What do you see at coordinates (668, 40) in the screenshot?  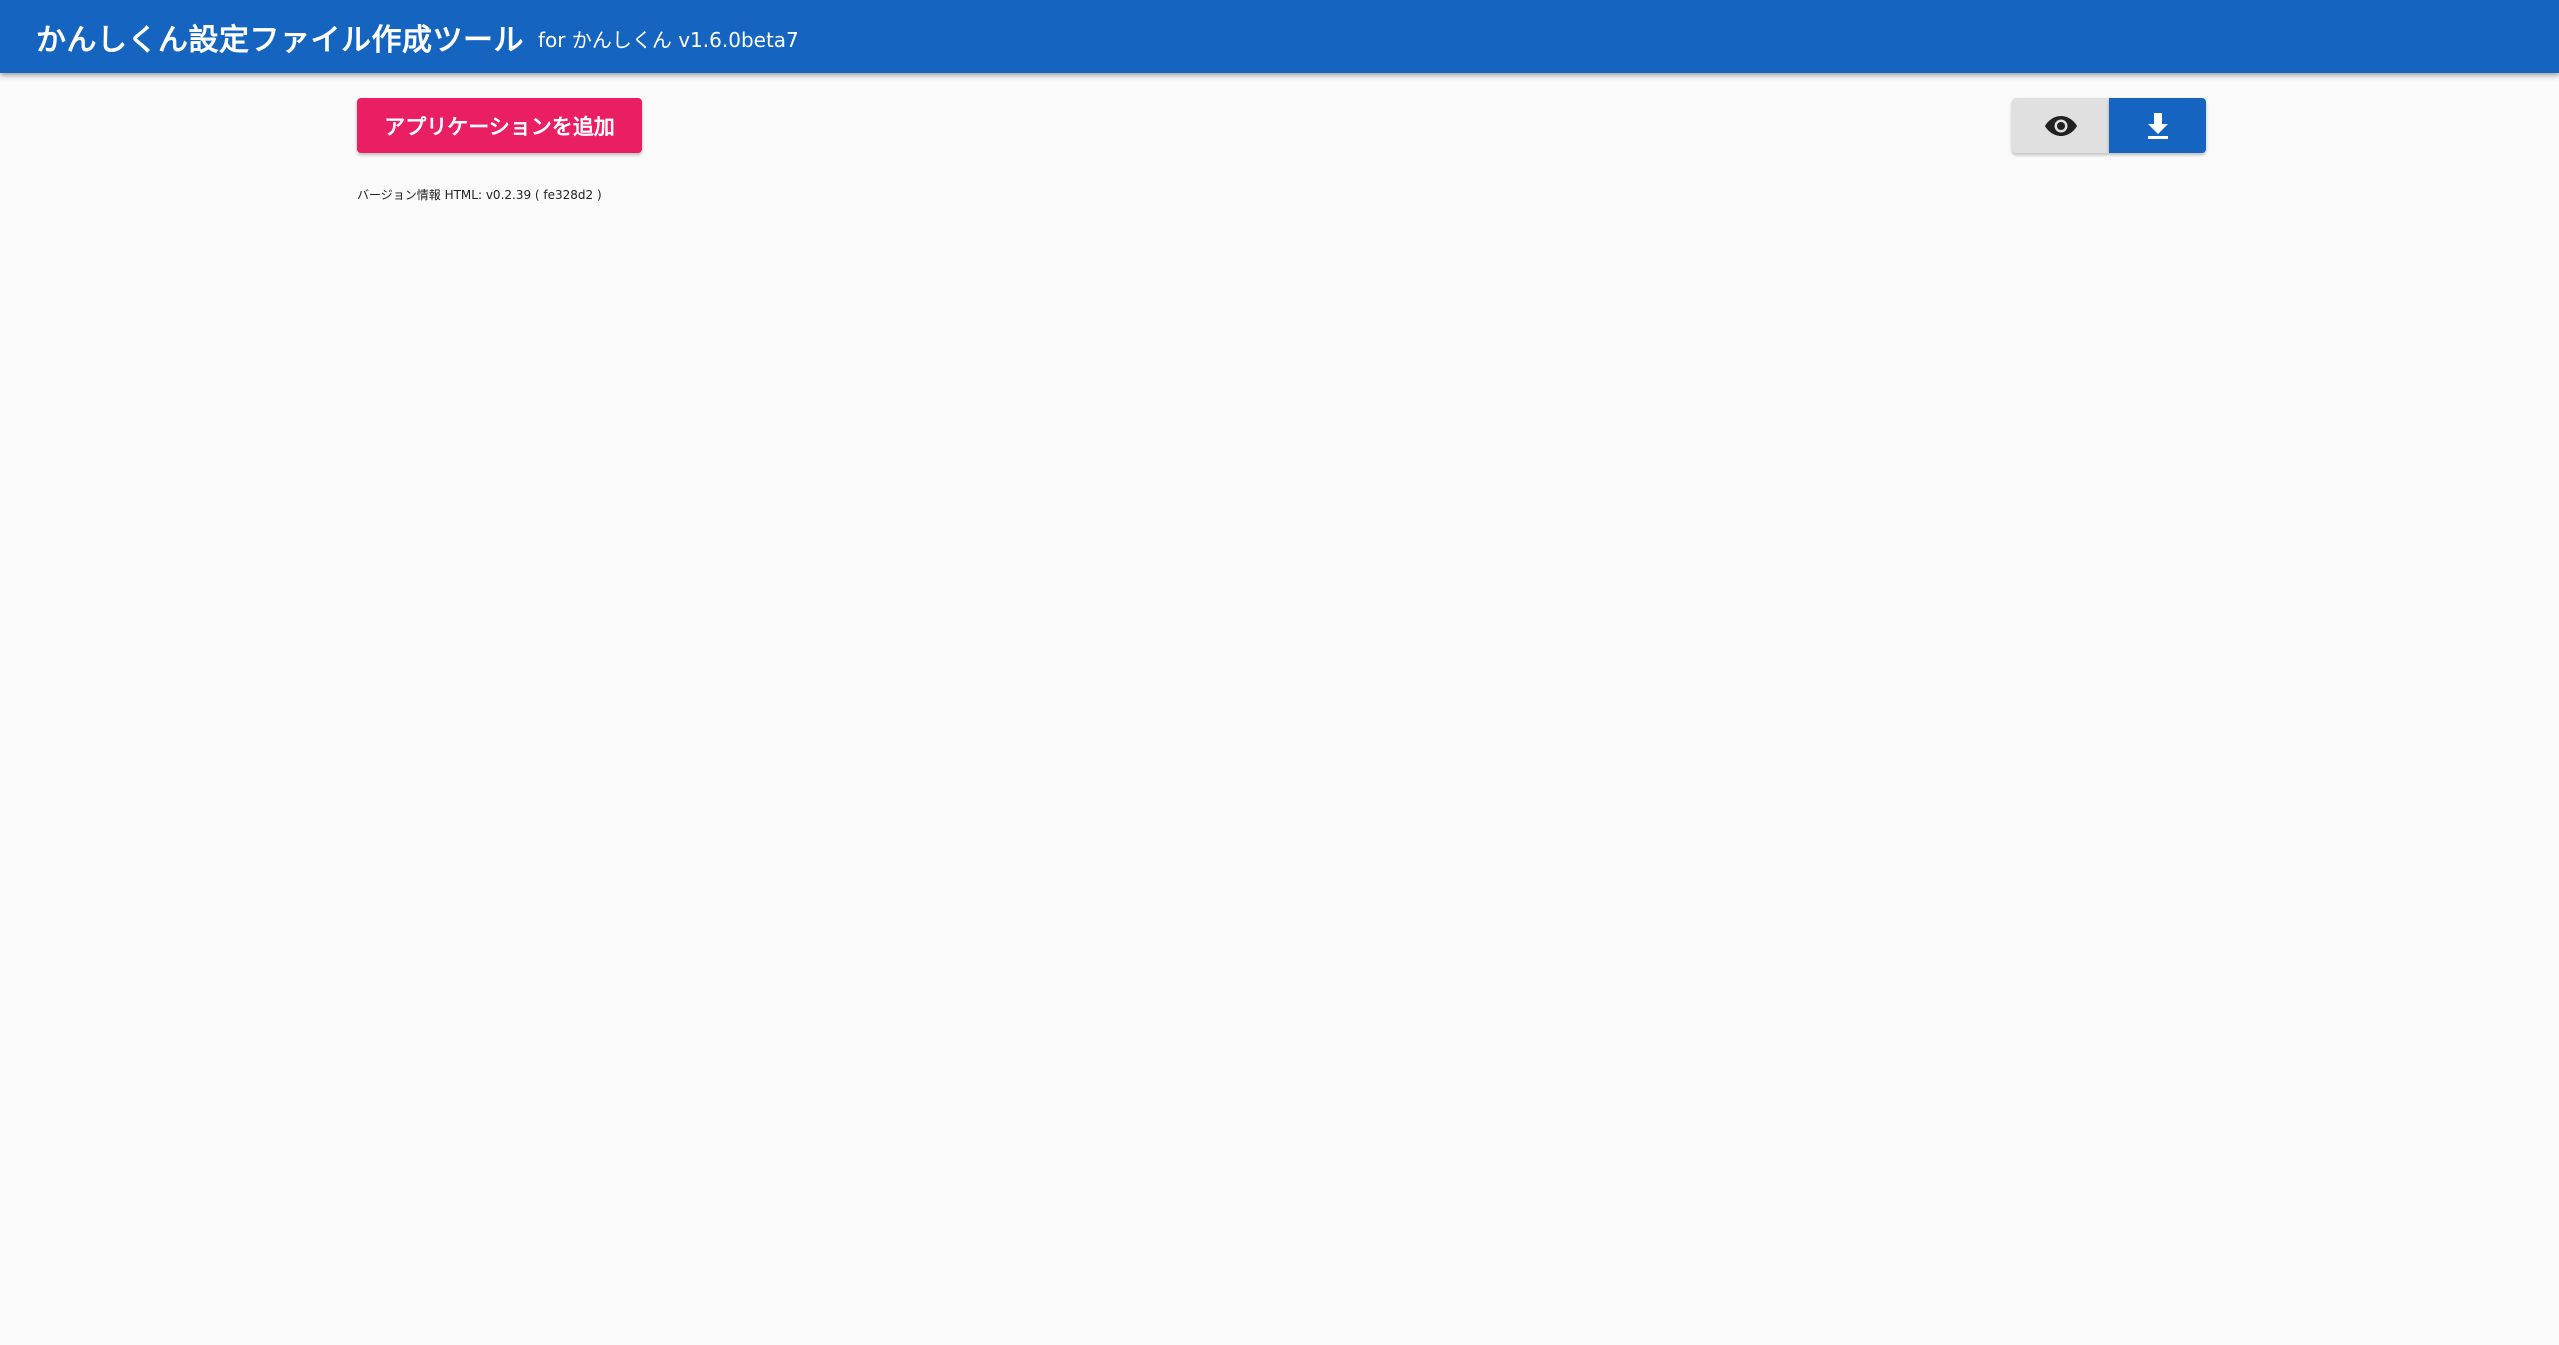 I see `app-subtitle: for かんしくん v1.6.0beta7` at bounding box center [668, 40].